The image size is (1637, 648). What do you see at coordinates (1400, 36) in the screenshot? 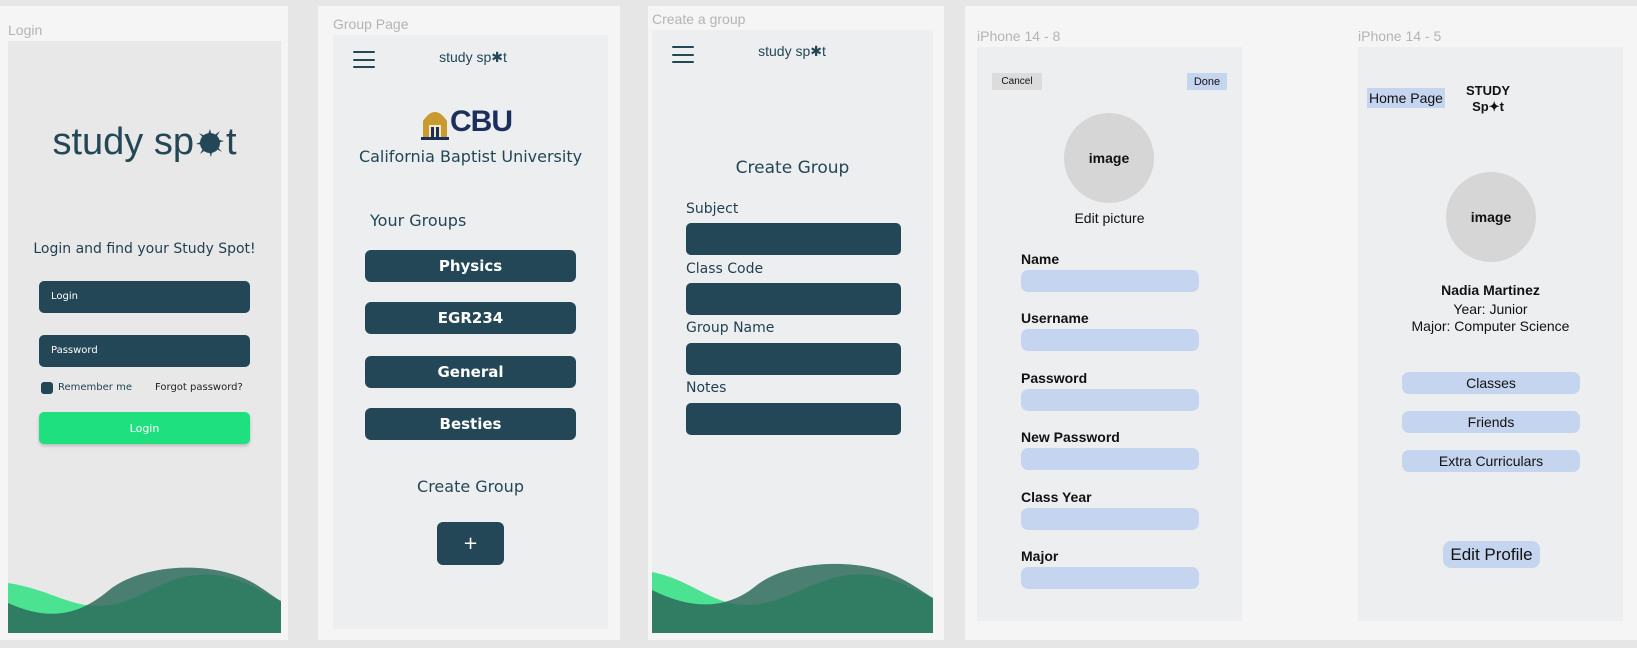
I see `frame-label-iphone-5: iPhone 14 - 5` at bounding box center [1400, 36].